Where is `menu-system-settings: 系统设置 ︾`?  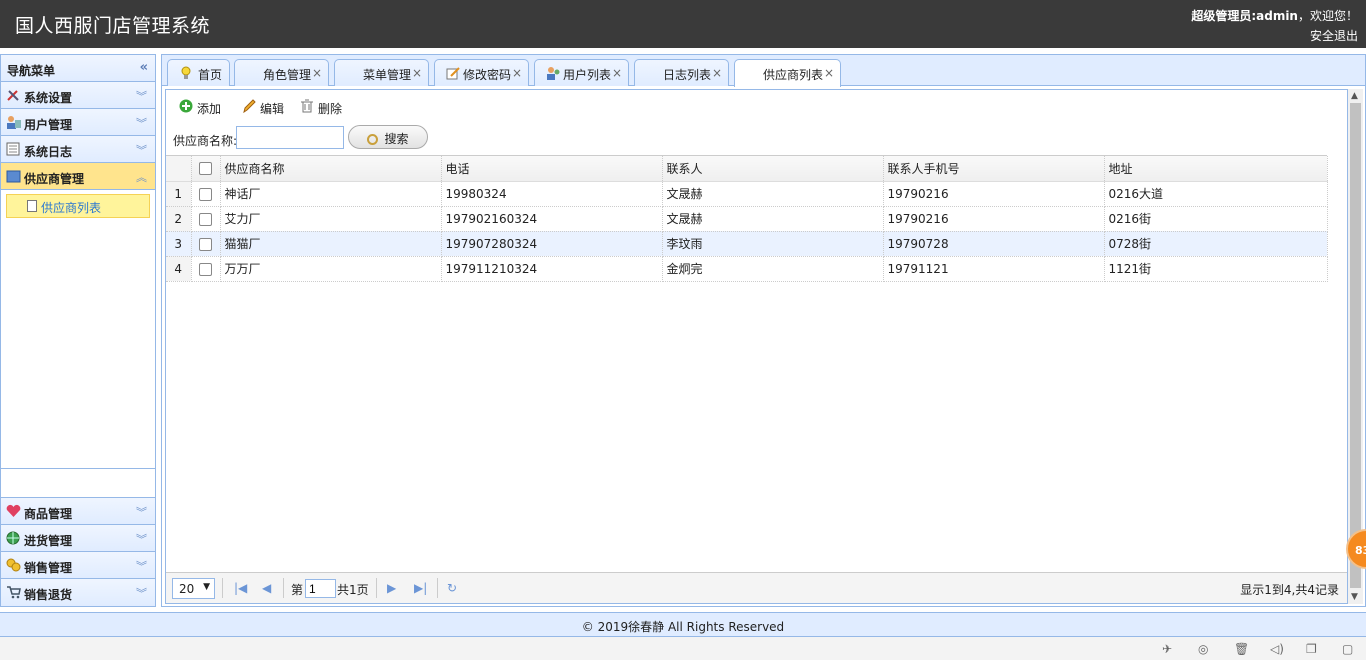
menu-system-settings: 系统设置 ︾ is located at coordinates (78, 95).